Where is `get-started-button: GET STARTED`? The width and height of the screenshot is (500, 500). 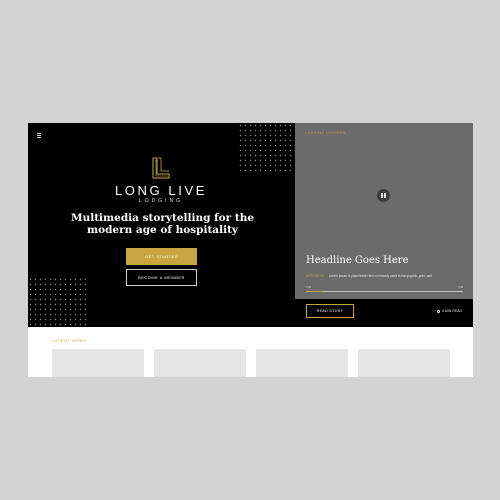 get-started-button: GET STARTED is located at coordinates (161, 256).